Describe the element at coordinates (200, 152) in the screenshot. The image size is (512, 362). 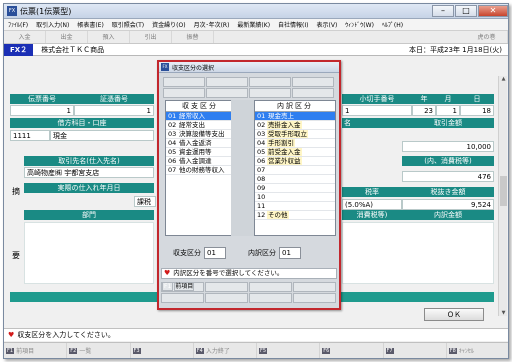
I see `shushi-item: 05 資金運用等` at that location.